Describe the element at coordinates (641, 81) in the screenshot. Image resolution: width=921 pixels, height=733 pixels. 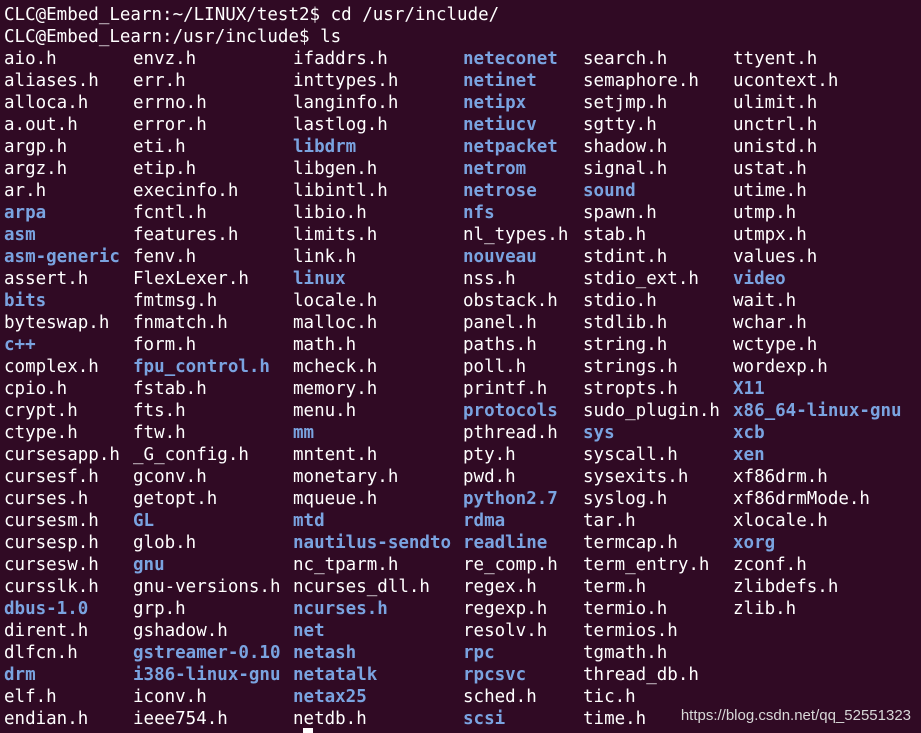
I see `file-entry: semaphore.h` at that location.